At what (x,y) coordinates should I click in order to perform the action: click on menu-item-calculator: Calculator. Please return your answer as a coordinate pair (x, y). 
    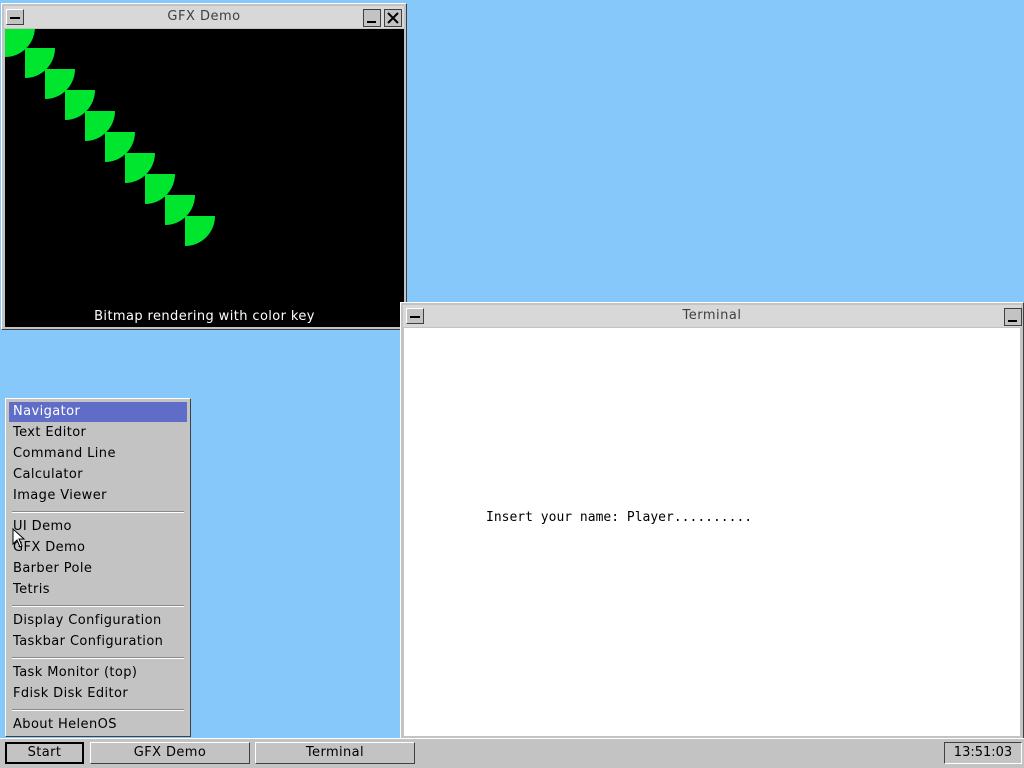
    Looking at the image, I should click on (98, 475).